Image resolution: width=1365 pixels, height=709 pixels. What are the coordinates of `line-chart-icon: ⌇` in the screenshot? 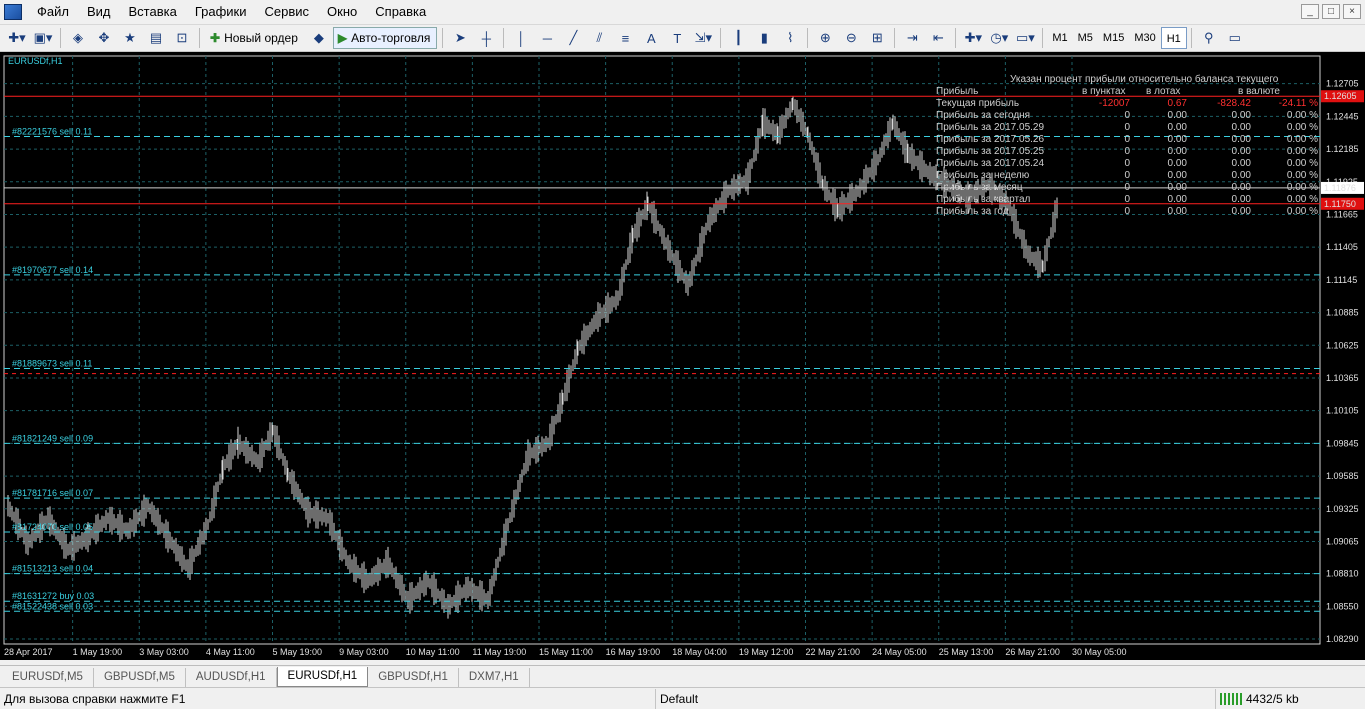 It's located at (790, 38).